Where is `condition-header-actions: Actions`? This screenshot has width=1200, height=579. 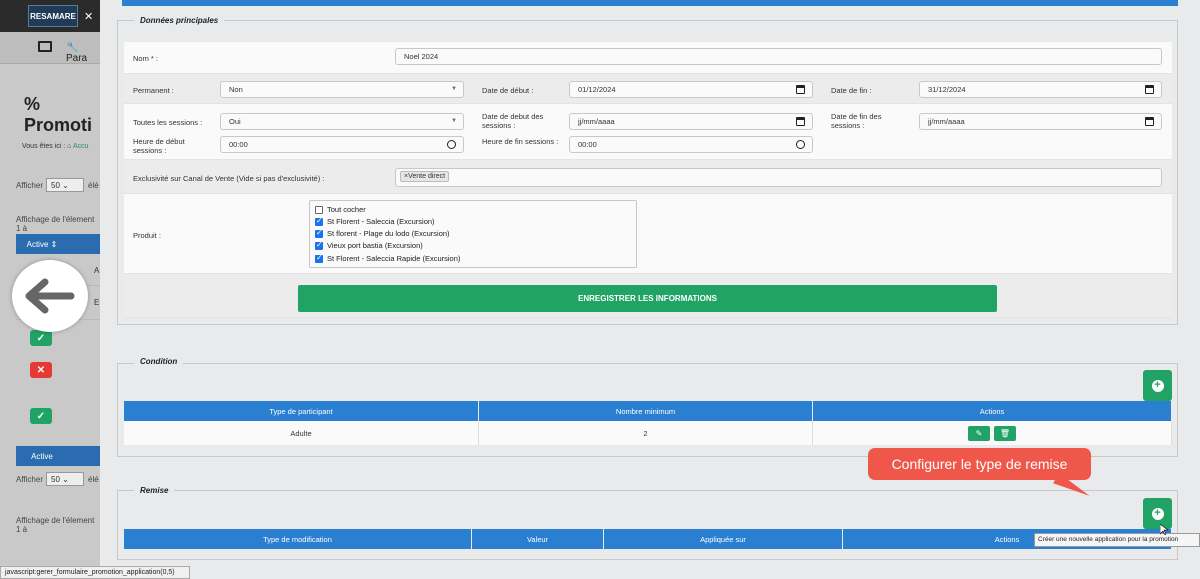 condition-header-actions: Actions is located at coordinates (992, 411).